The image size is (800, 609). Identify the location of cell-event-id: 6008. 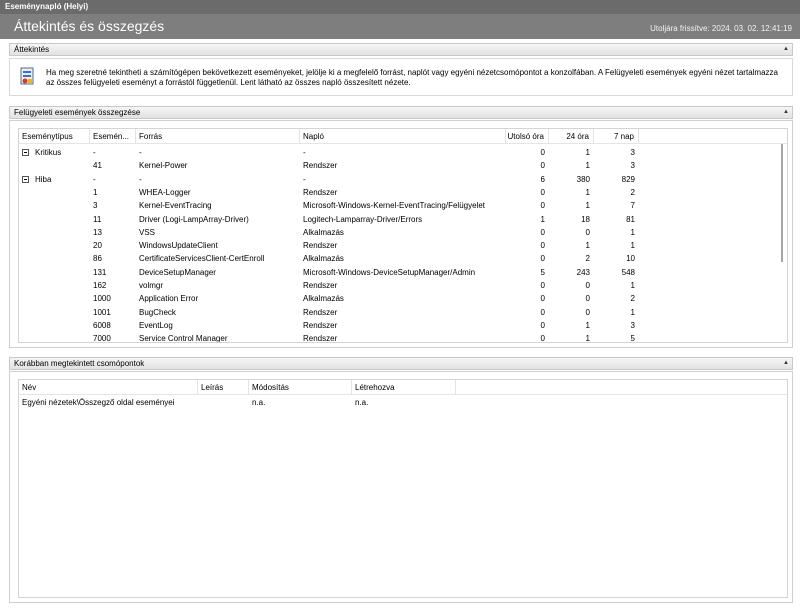
(102, 325).